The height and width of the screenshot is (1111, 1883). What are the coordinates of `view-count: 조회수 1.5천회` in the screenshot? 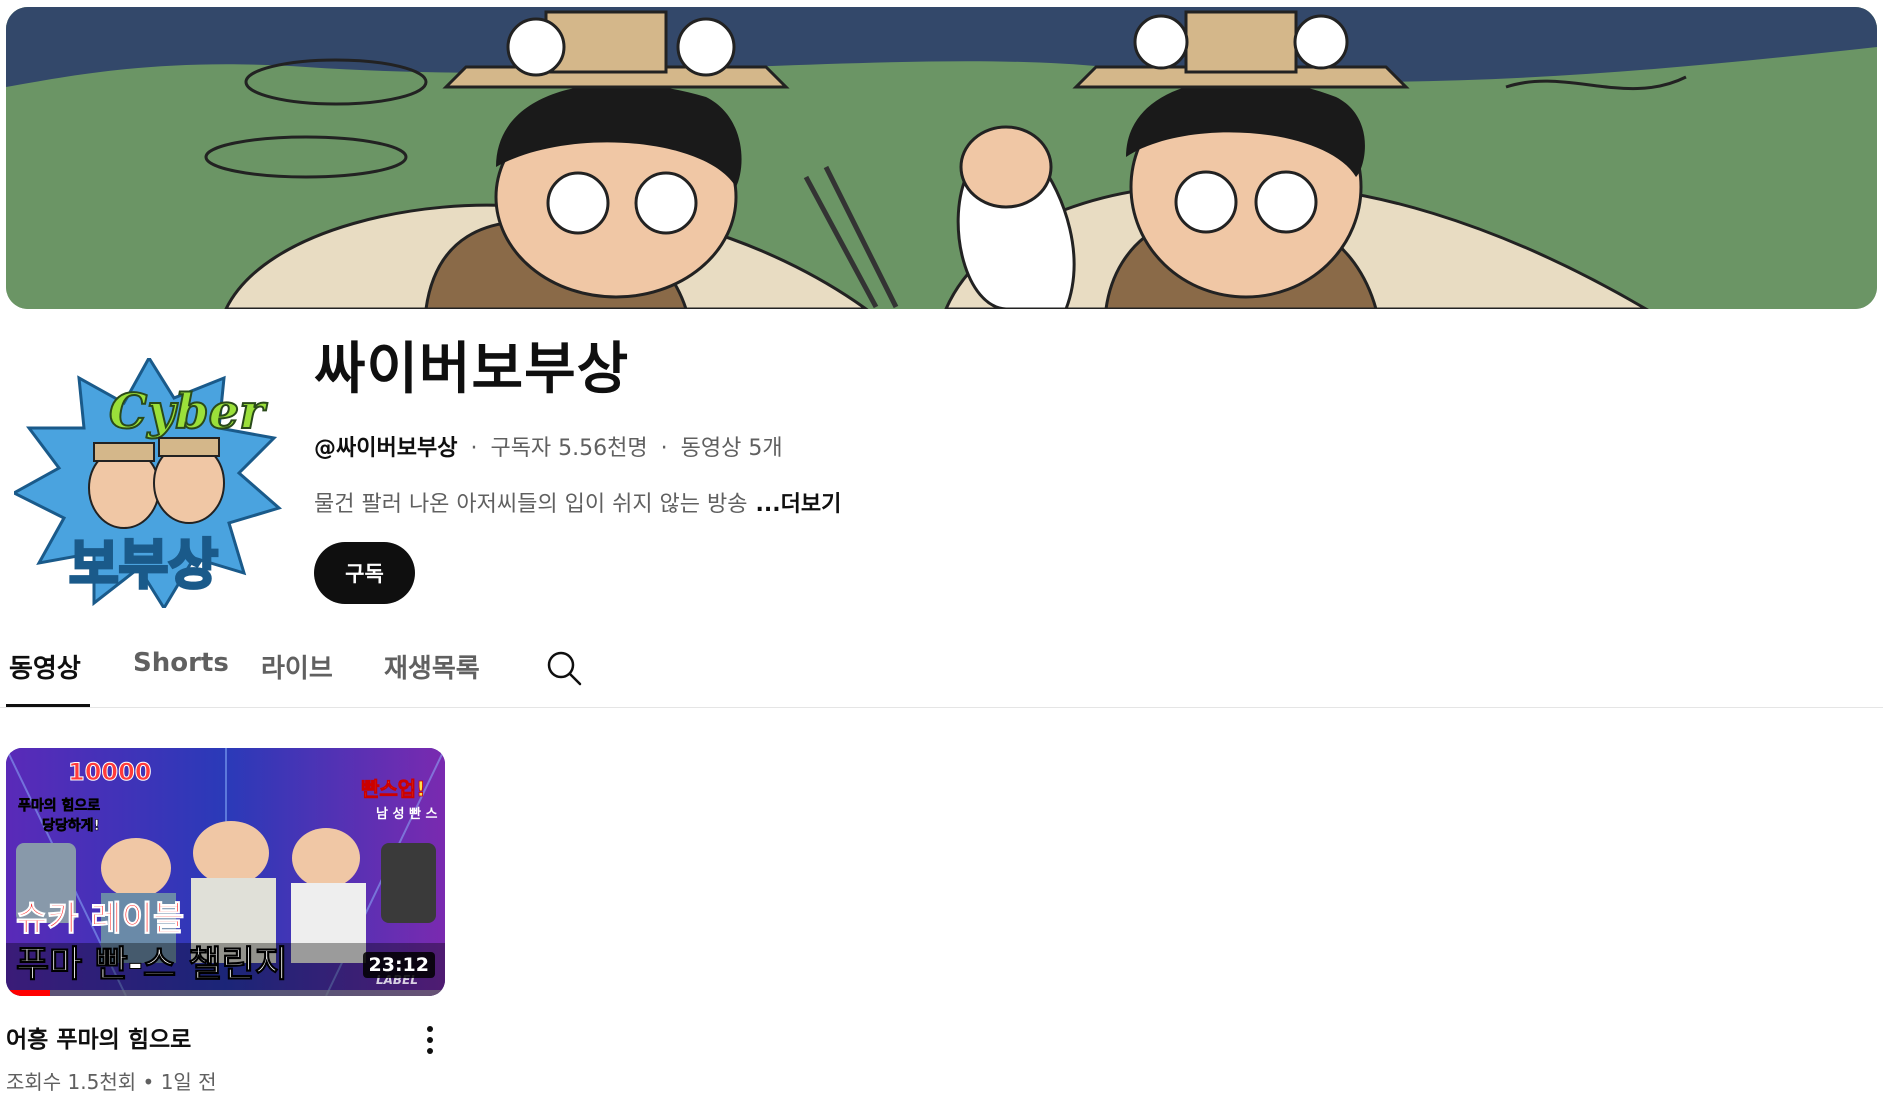 It's located at (71, 1082).